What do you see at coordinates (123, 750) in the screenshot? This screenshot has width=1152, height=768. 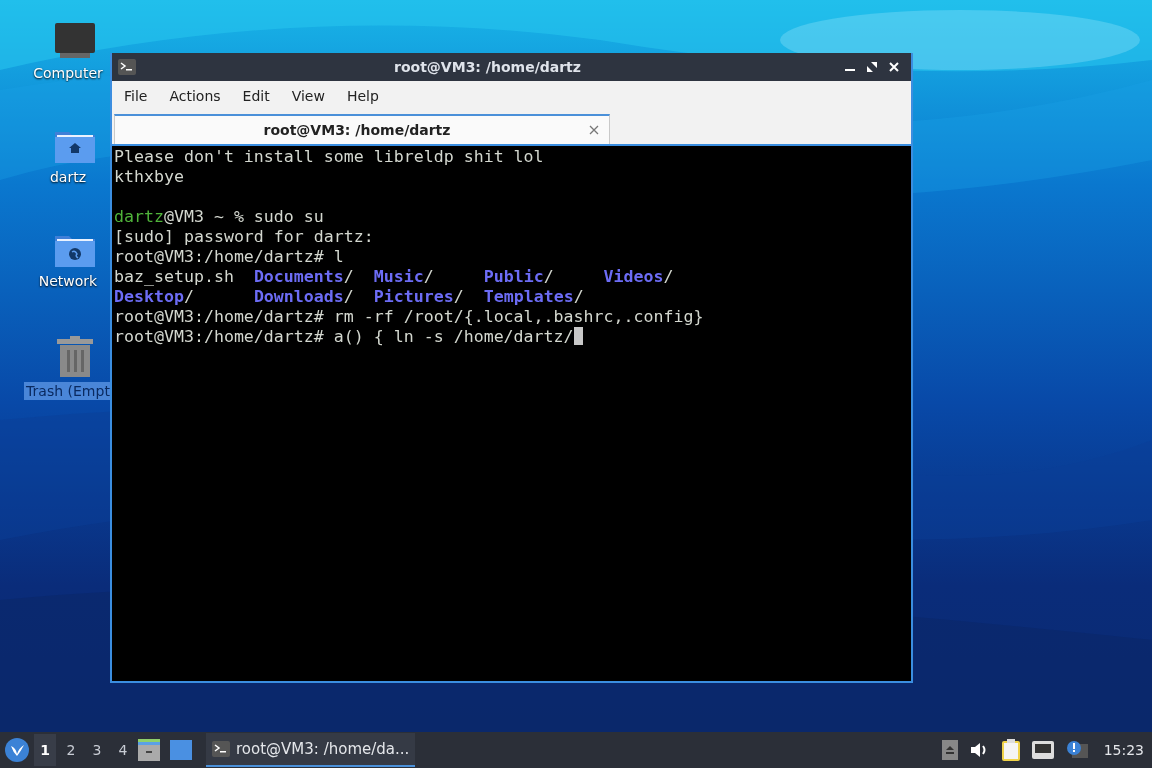 I see `workspace-button: 4` at bounding box center [123, 750].